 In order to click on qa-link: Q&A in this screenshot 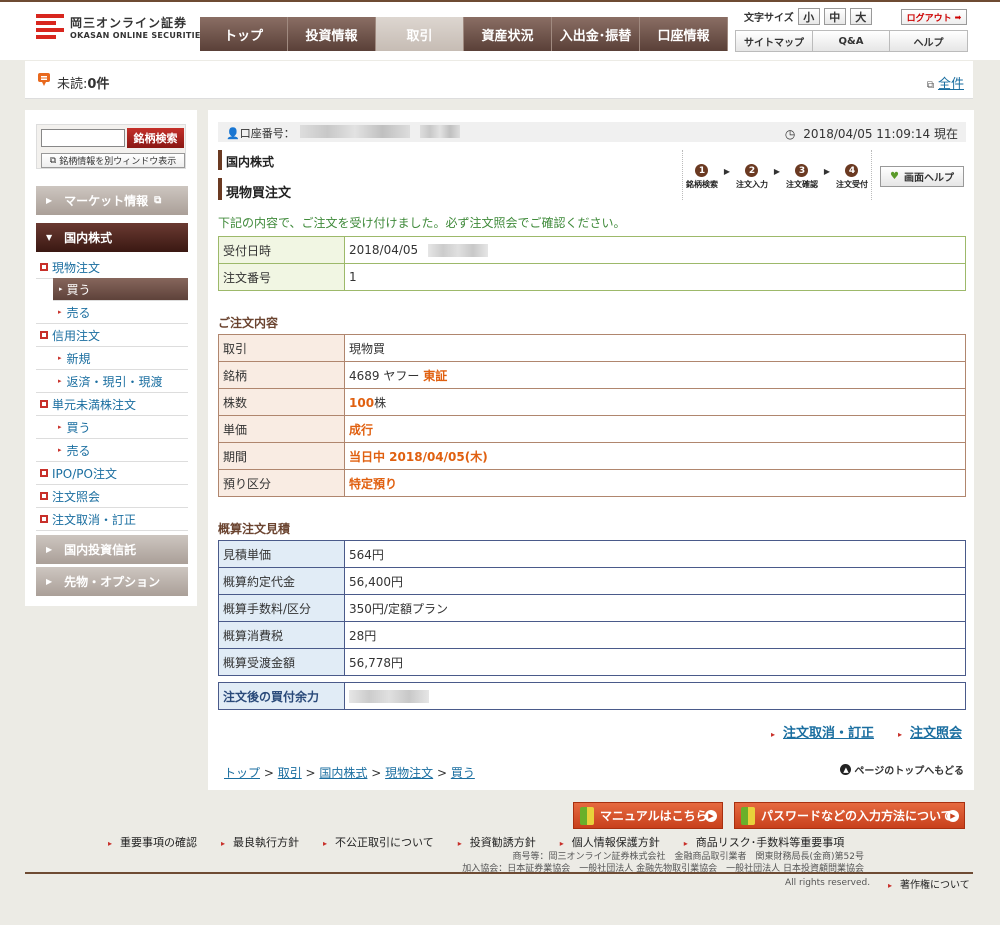, I will do `click(851, 41)`.